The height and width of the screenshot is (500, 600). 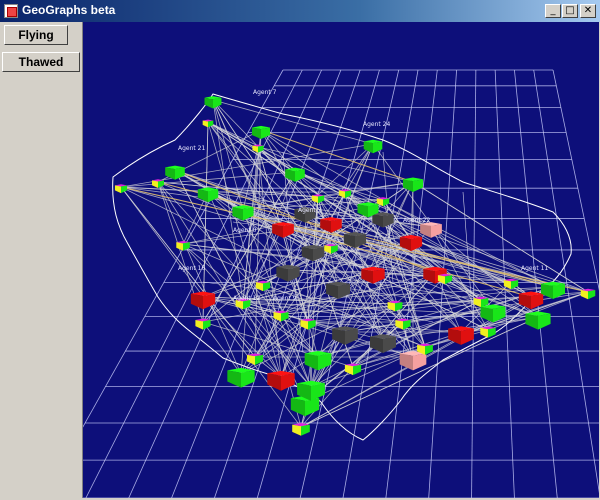 What do you see at coordinates (553, 11) in the screenshot?
I see `minimize-button: _` at bounding box center [553, 11].